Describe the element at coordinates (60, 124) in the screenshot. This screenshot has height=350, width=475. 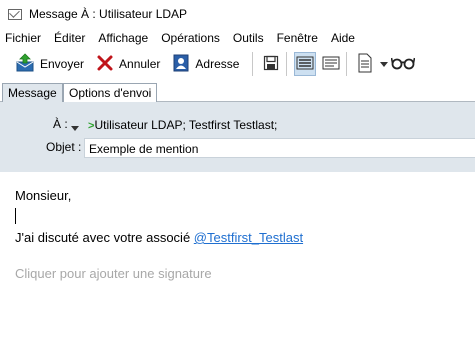
I see `to-label: À :` at that location.